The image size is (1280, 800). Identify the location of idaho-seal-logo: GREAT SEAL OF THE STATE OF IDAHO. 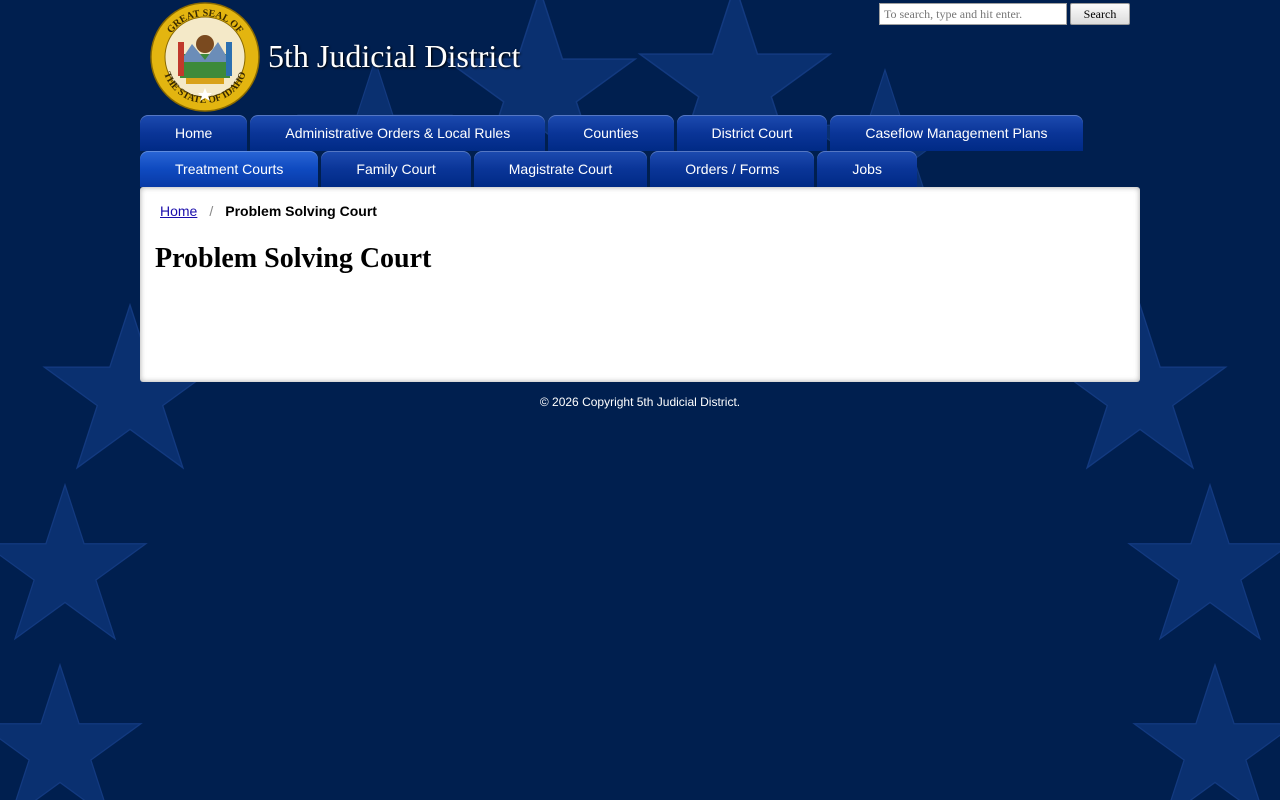
(205, 57).